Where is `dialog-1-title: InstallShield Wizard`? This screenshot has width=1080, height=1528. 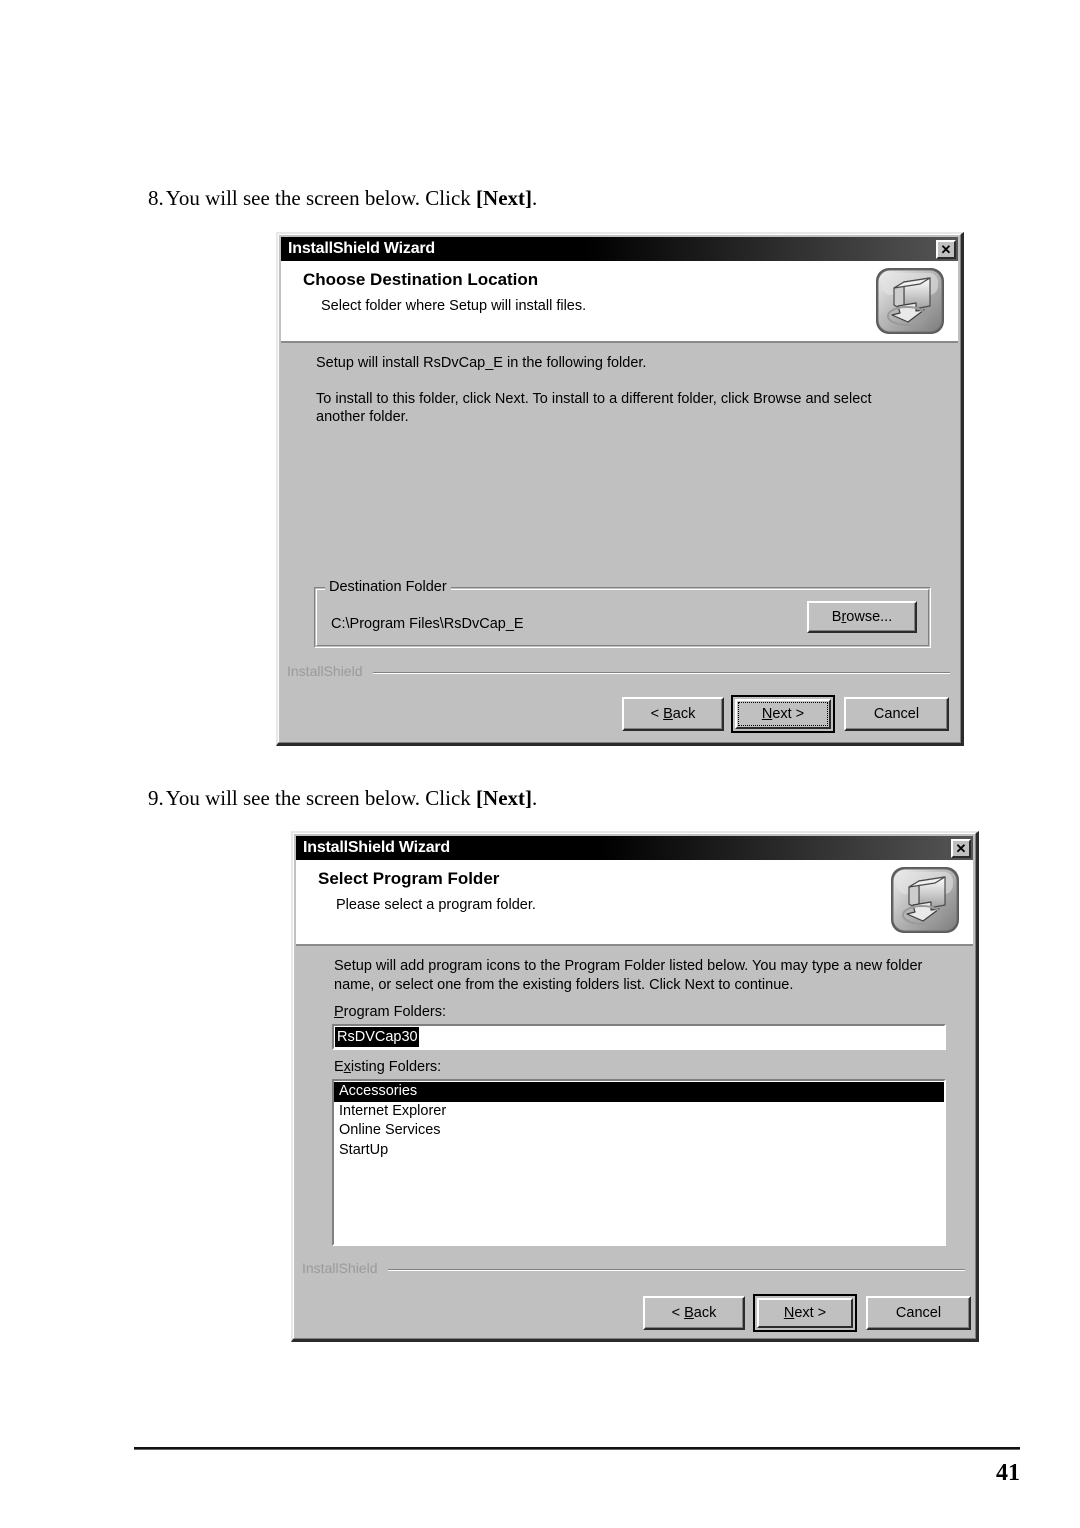
dialog-1-title: InstallShield Wizard is located at coordinates (361, 248).